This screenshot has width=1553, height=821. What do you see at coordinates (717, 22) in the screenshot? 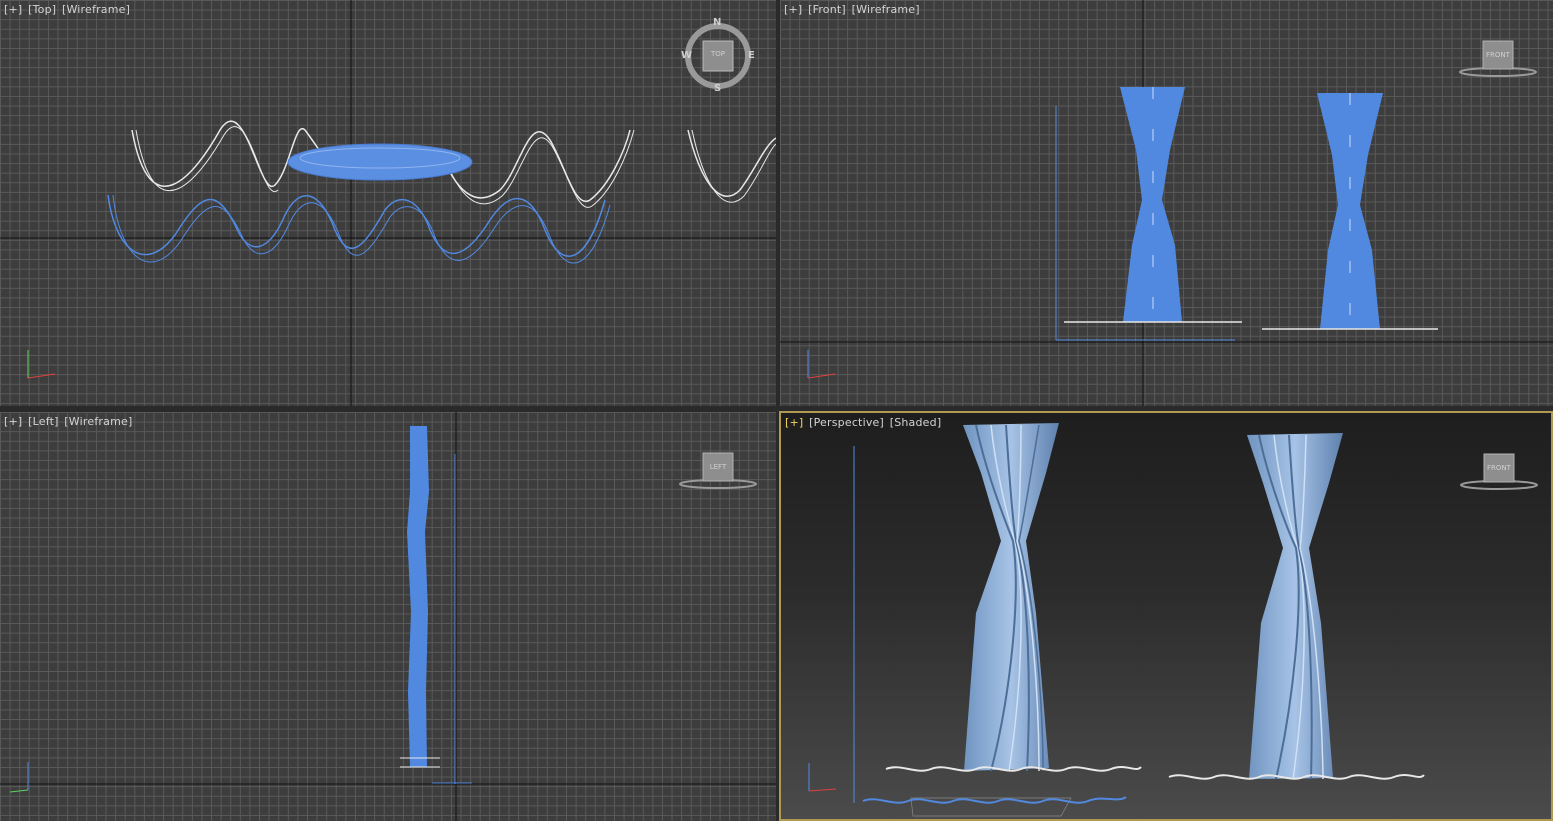
I see `compass-north-label: N` at bounding box center [717, 22].